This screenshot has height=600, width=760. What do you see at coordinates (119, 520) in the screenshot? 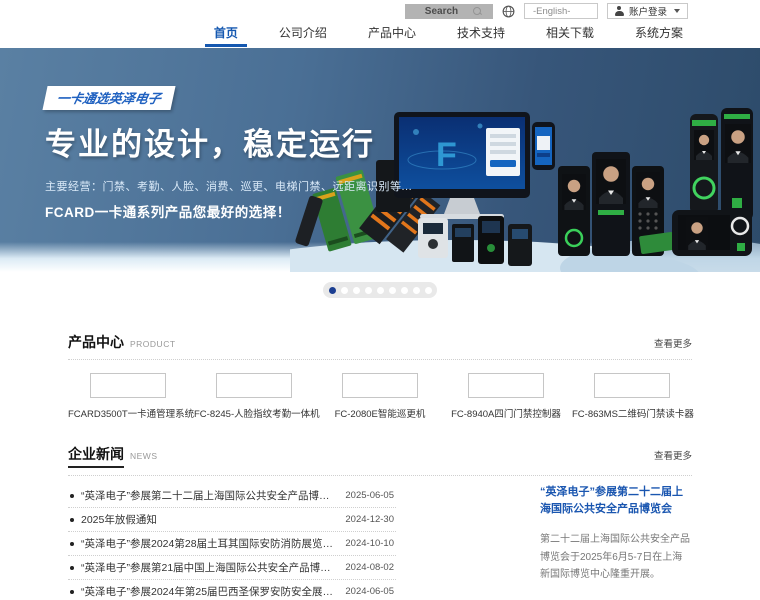
I see `news-item-title: 2025年放假通知` at bounding box center [119, 520].